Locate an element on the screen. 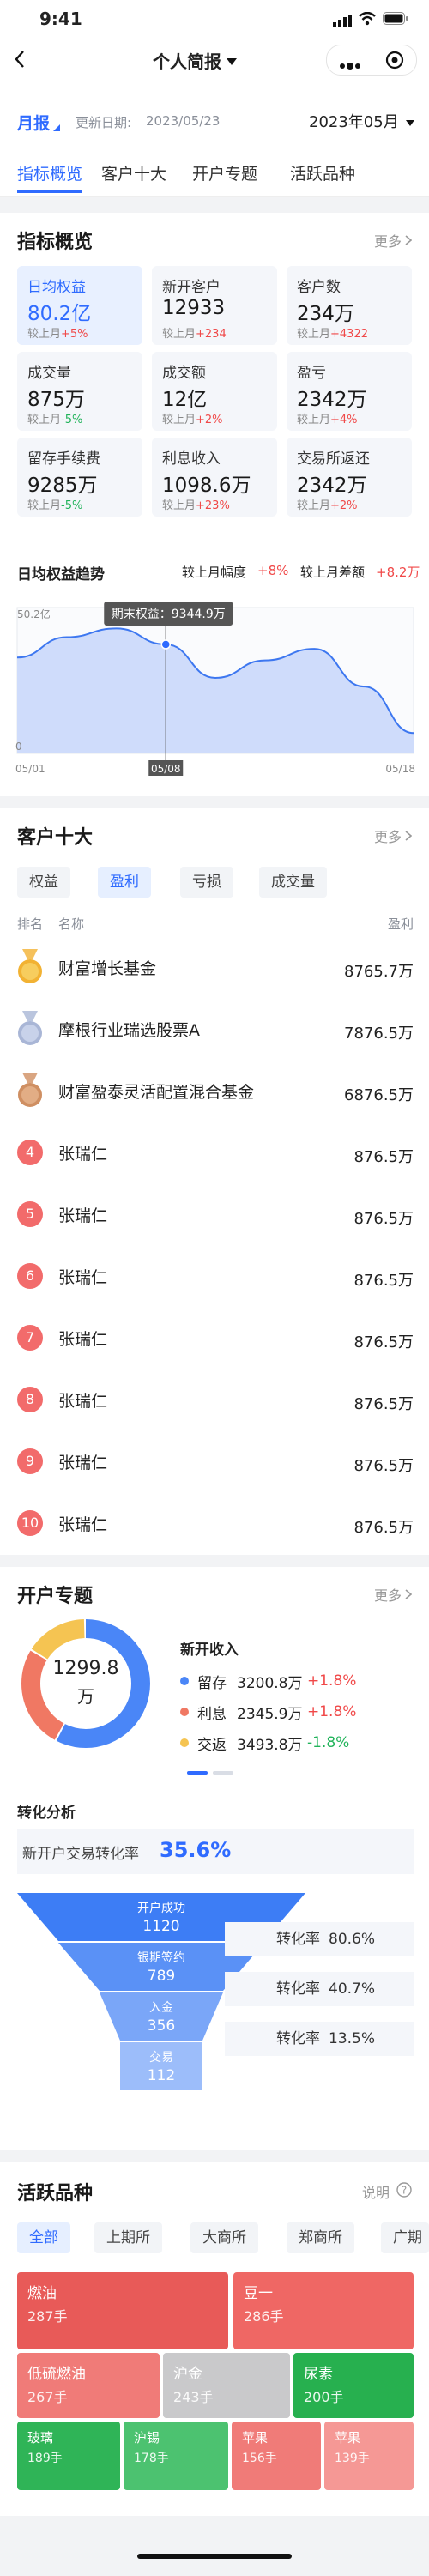  product-tile: 苹果 156手 is located at coordinates (276, 2456).